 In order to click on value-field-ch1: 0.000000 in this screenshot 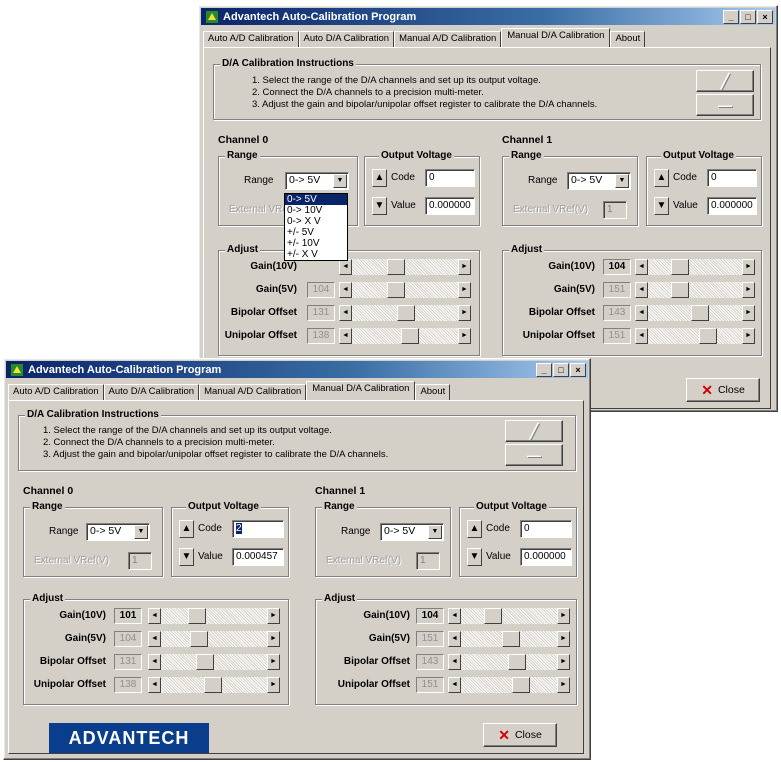, I will do `click(546, 557)`.